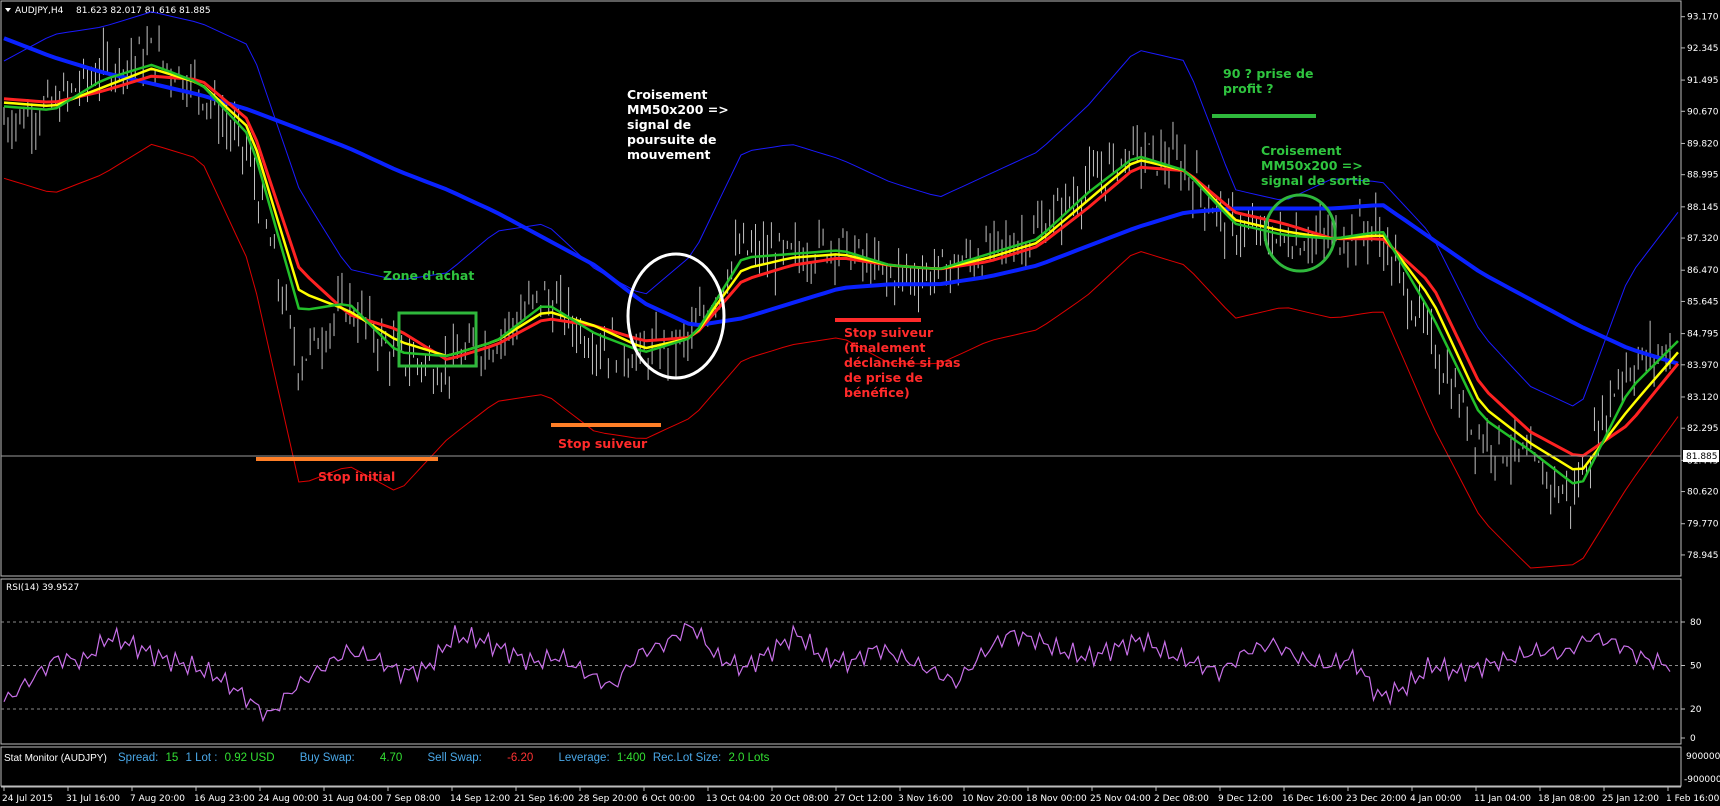  What do you see at coordinates (668, 799) in the screenshot?
I see `time-tick-label: 6 Oct 00:00` at bounding box center [668, 799].